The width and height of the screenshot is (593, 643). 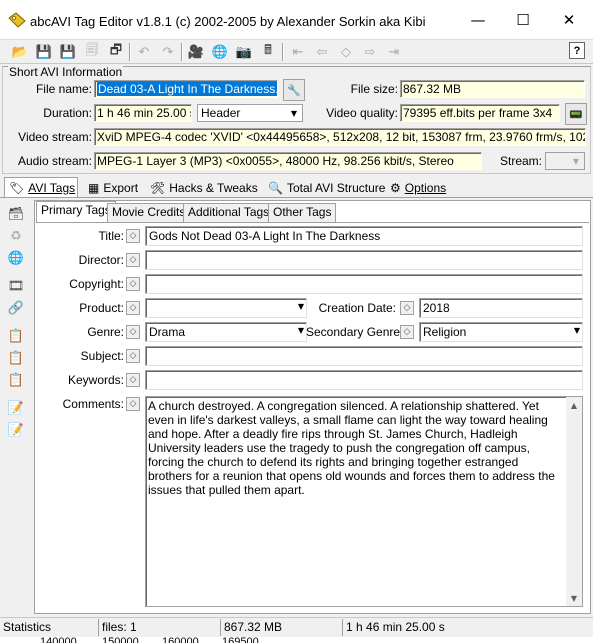 What do you see at coordinates (158, 188) in the screenshot?
I see `tools-icon: 🛠` at bounding box center [158, 188].